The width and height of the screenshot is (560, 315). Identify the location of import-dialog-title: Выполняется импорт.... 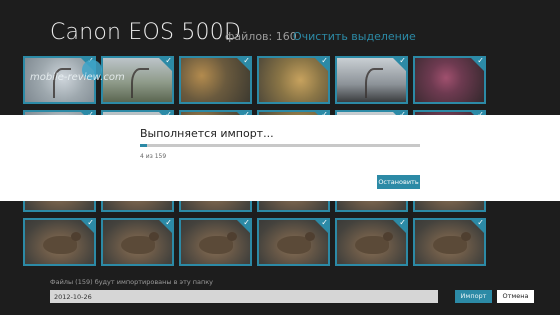
(207, 133).